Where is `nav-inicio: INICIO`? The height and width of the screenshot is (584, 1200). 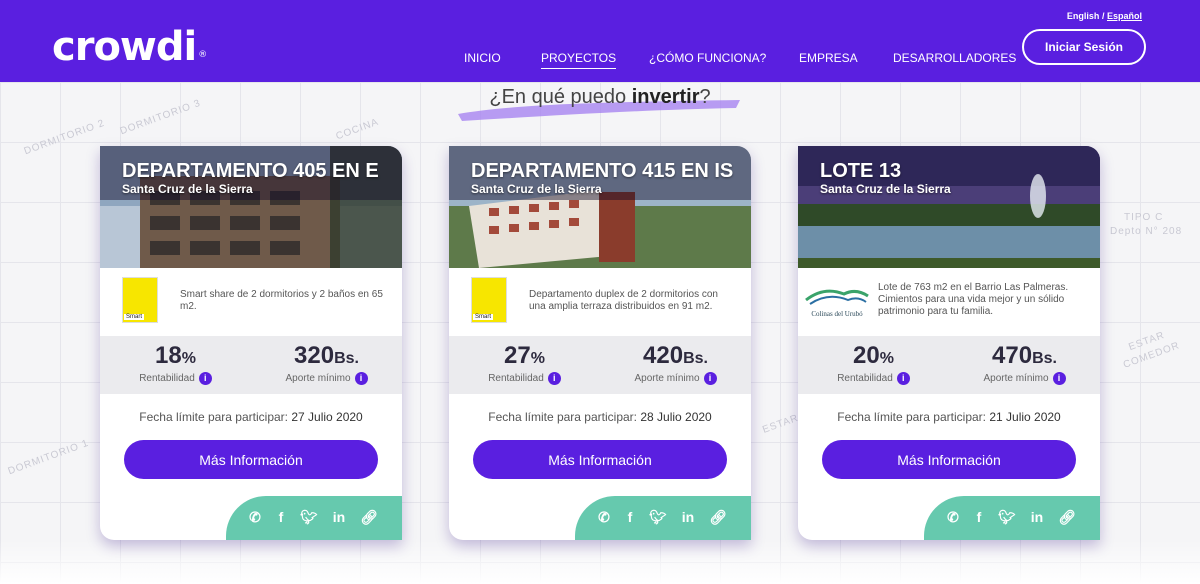 nav-inicio: INICIO is located at coordinates (482, 58).